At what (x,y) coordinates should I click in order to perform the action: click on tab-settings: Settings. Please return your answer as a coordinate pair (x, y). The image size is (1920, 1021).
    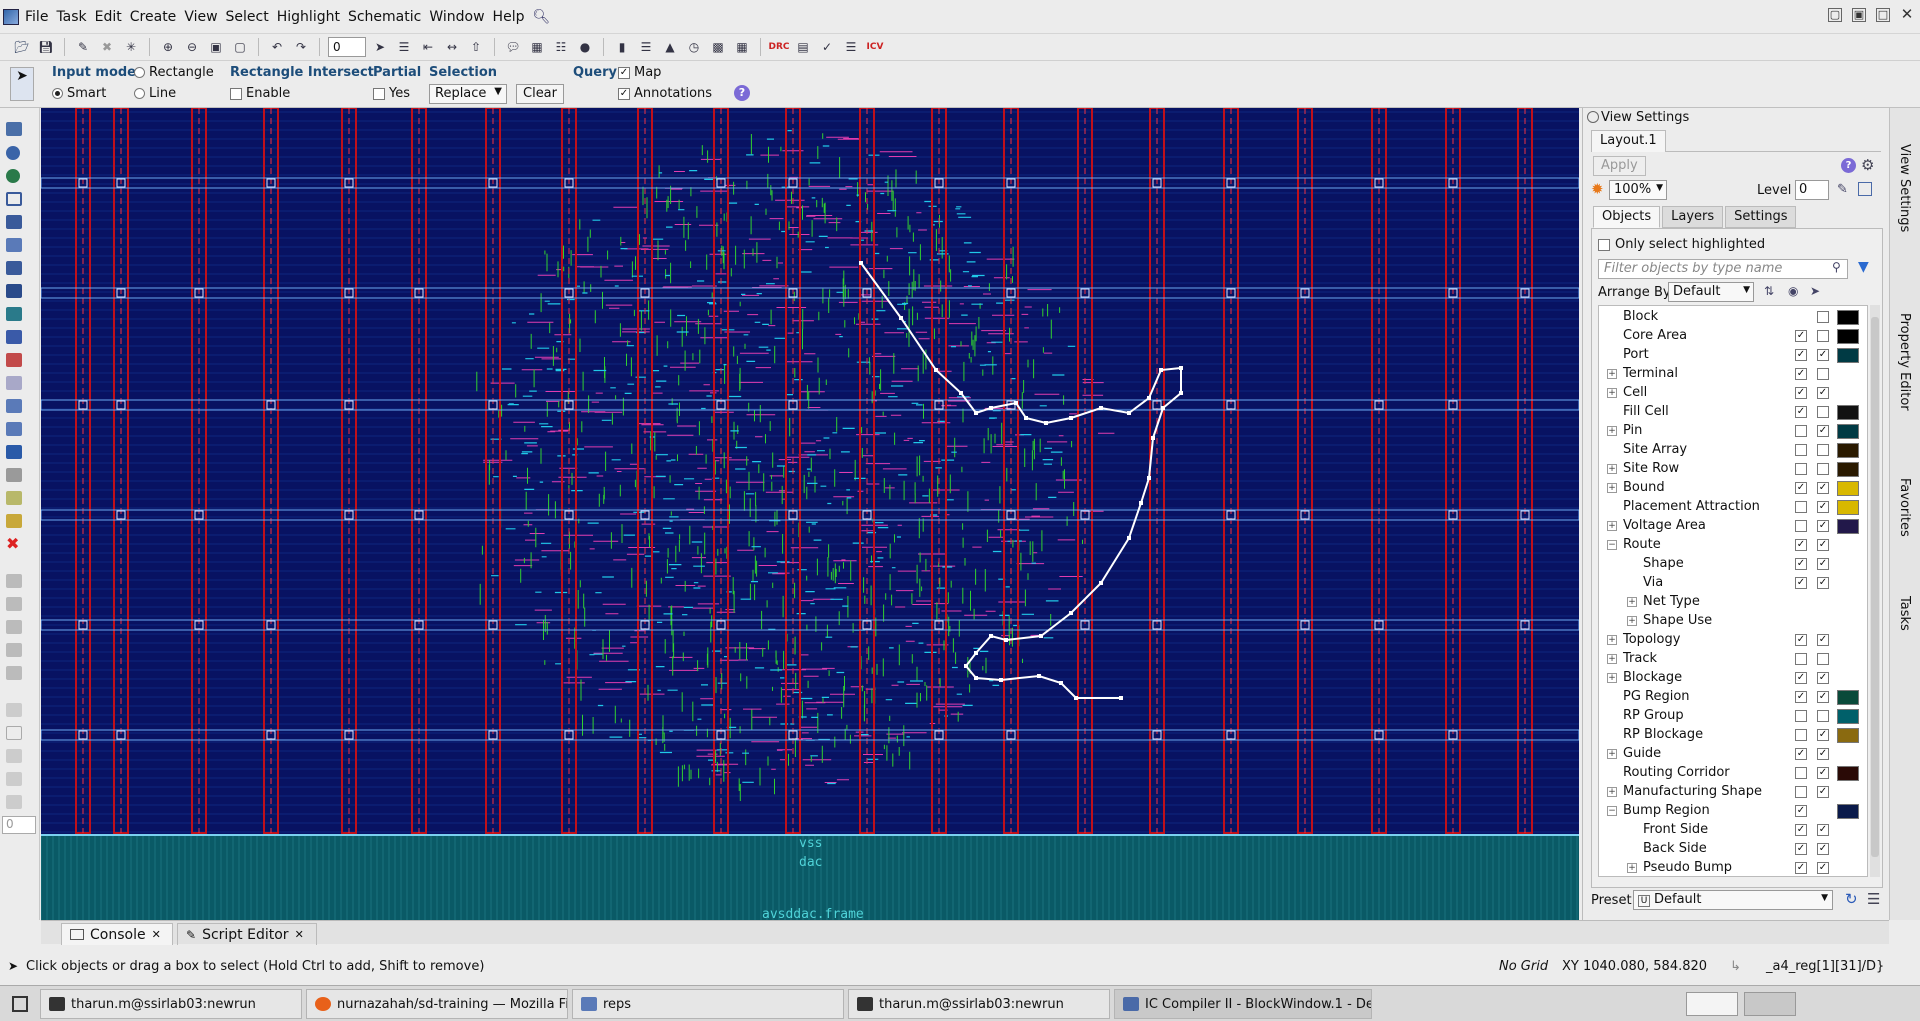
    Looking at the image, I should click on (1761, 217).